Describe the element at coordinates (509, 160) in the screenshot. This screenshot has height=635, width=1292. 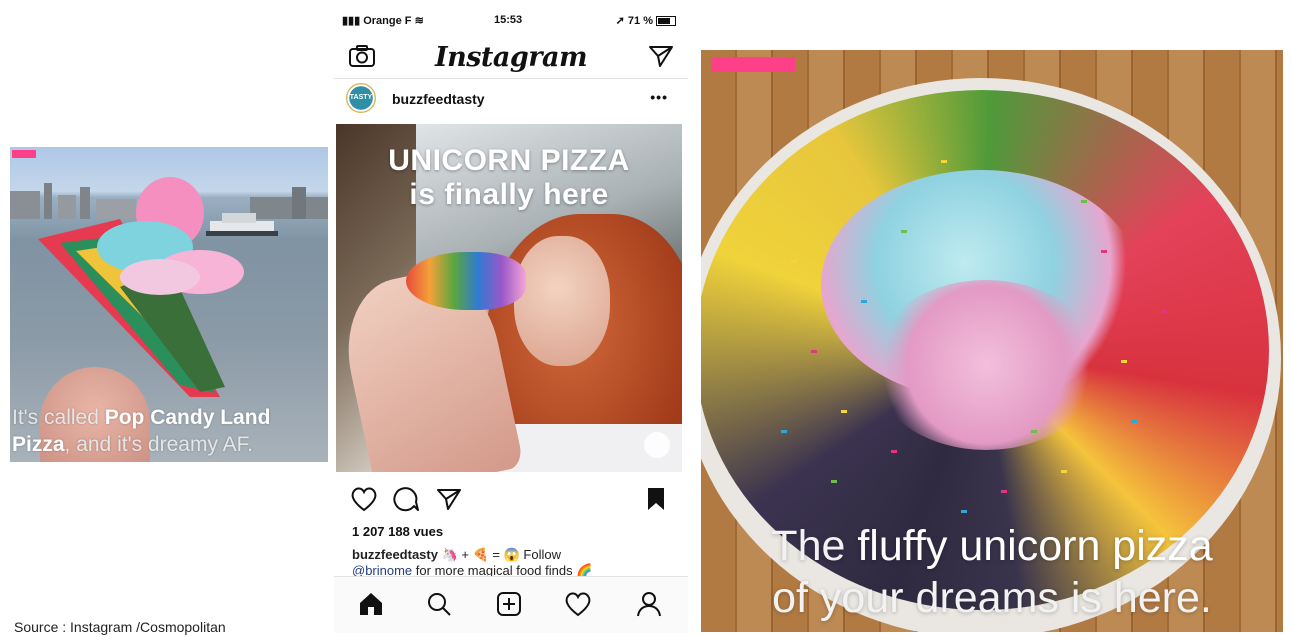
I see `headline-line-1: UNICORN PIZZA` at that location.